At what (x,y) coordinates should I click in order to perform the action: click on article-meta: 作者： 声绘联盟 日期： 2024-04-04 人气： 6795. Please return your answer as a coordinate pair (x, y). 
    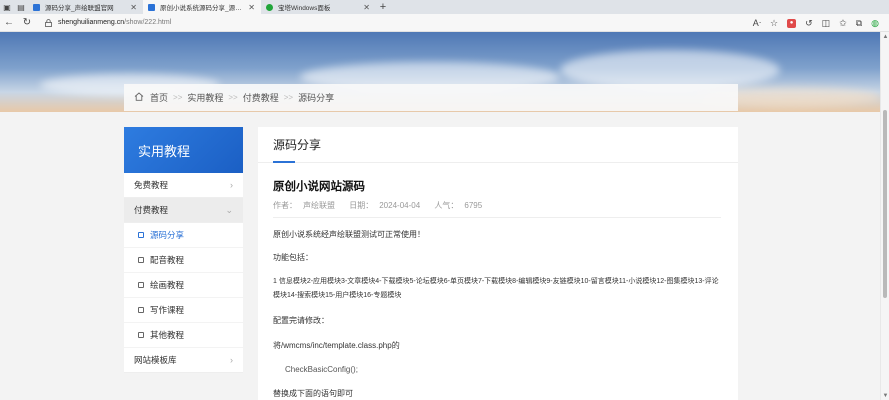
    Looking at the image, I should click on (383, 205).